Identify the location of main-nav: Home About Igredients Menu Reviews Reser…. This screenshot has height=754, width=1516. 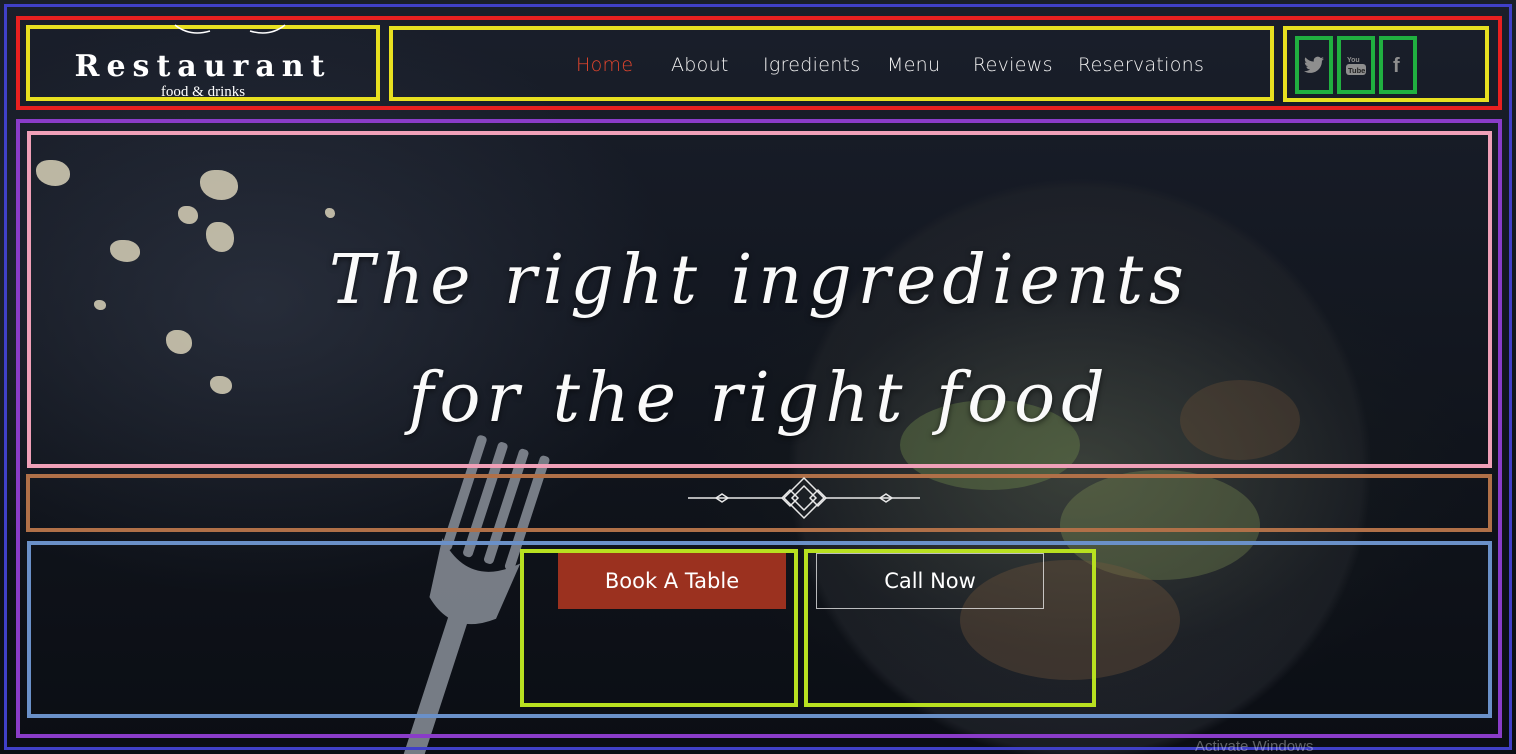
(831, 63).